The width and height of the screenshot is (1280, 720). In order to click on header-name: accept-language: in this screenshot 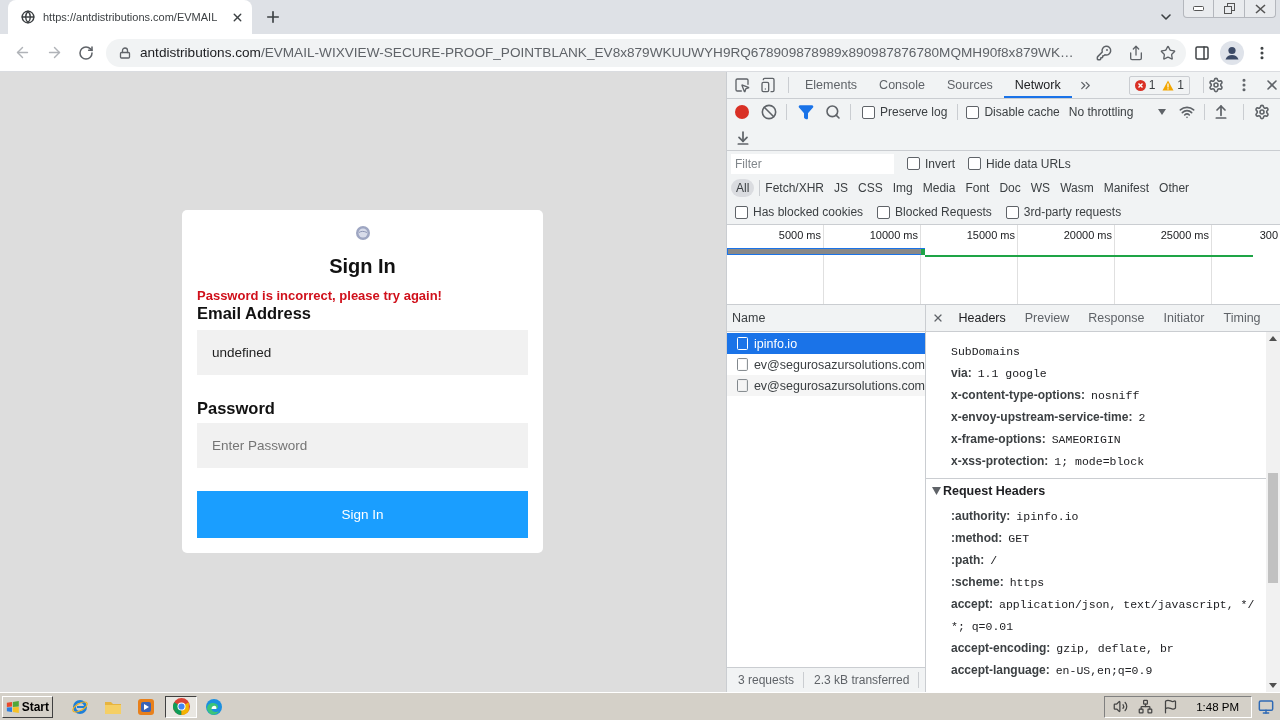, I will do `click(1000, 670)`.